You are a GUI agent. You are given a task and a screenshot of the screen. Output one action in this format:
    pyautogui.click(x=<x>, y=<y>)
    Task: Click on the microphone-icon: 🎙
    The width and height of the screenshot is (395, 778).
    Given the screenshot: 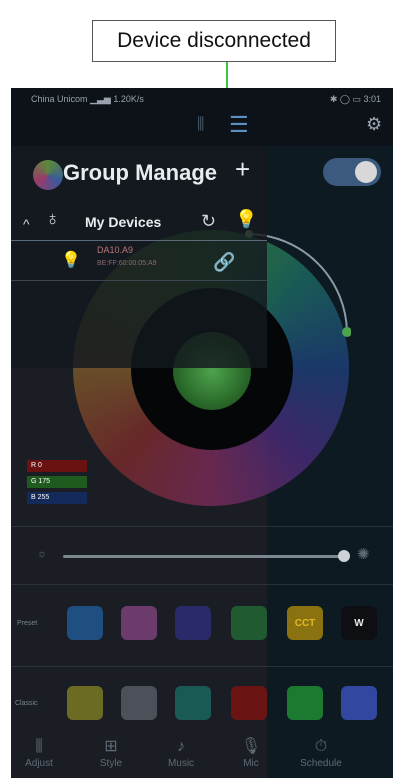 What is the action you would take?
    pyautogui.click(x=251, y=746)
    